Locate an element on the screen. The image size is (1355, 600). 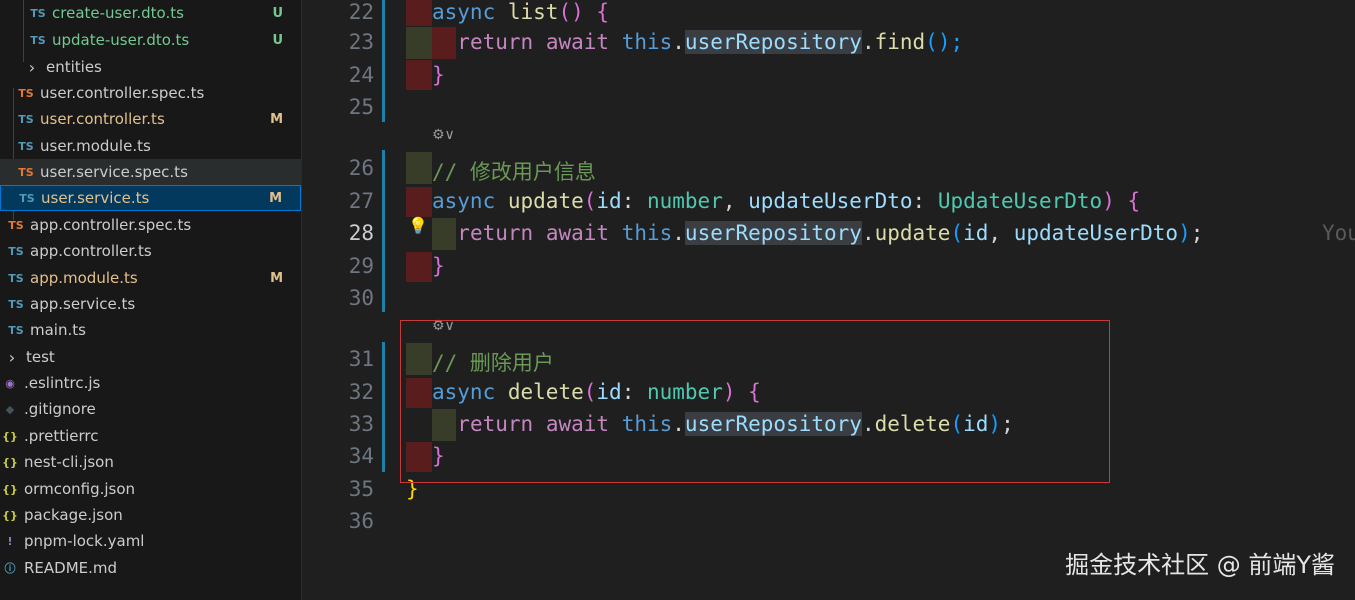
line-number: 25 is located at coordinates (361, 107).